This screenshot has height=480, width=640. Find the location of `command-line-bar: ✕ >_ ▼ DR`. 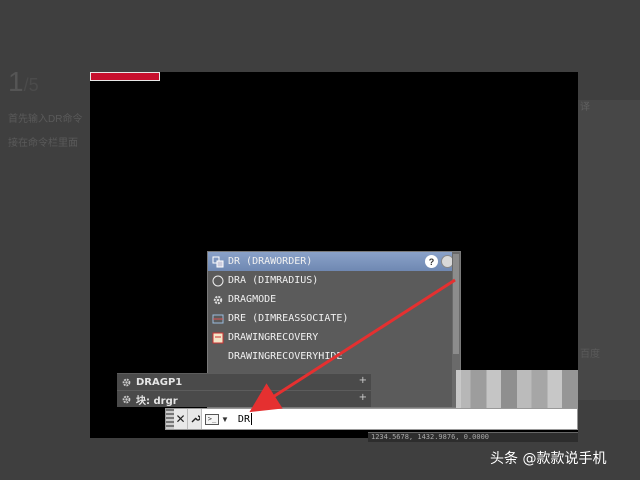

command-line-bar: ✕ >_ ▼ DR is located at coordinates (371, 419).